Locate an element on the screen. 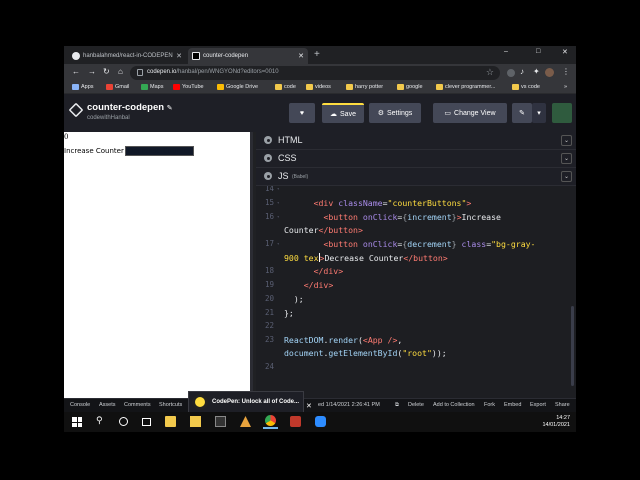 The height and width of the screenshot is (480, 640). bookmark-star-icon: ☆ is located at coordinates (490, 72).